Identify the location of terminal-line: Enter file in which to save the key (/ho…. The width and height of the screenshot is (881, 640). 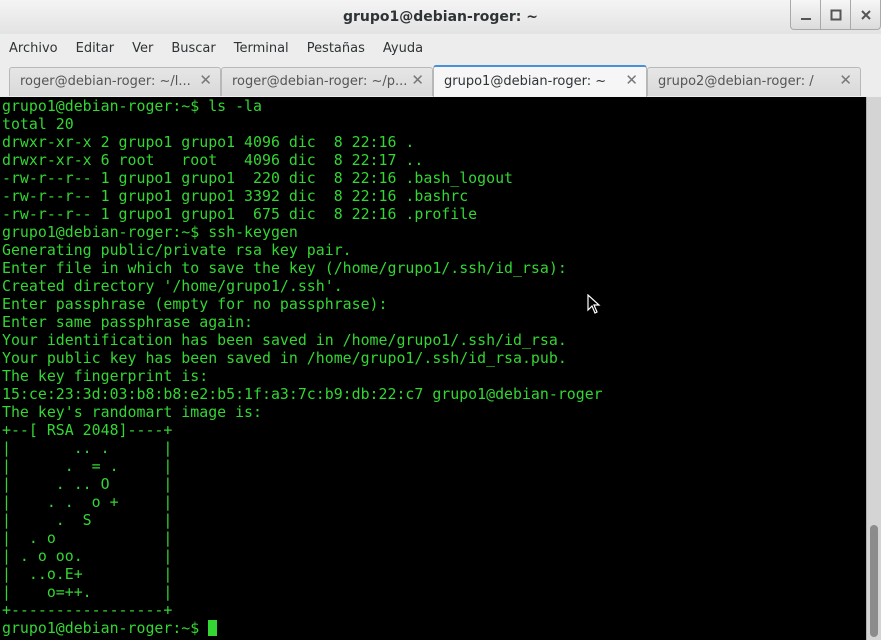
(284, 268).